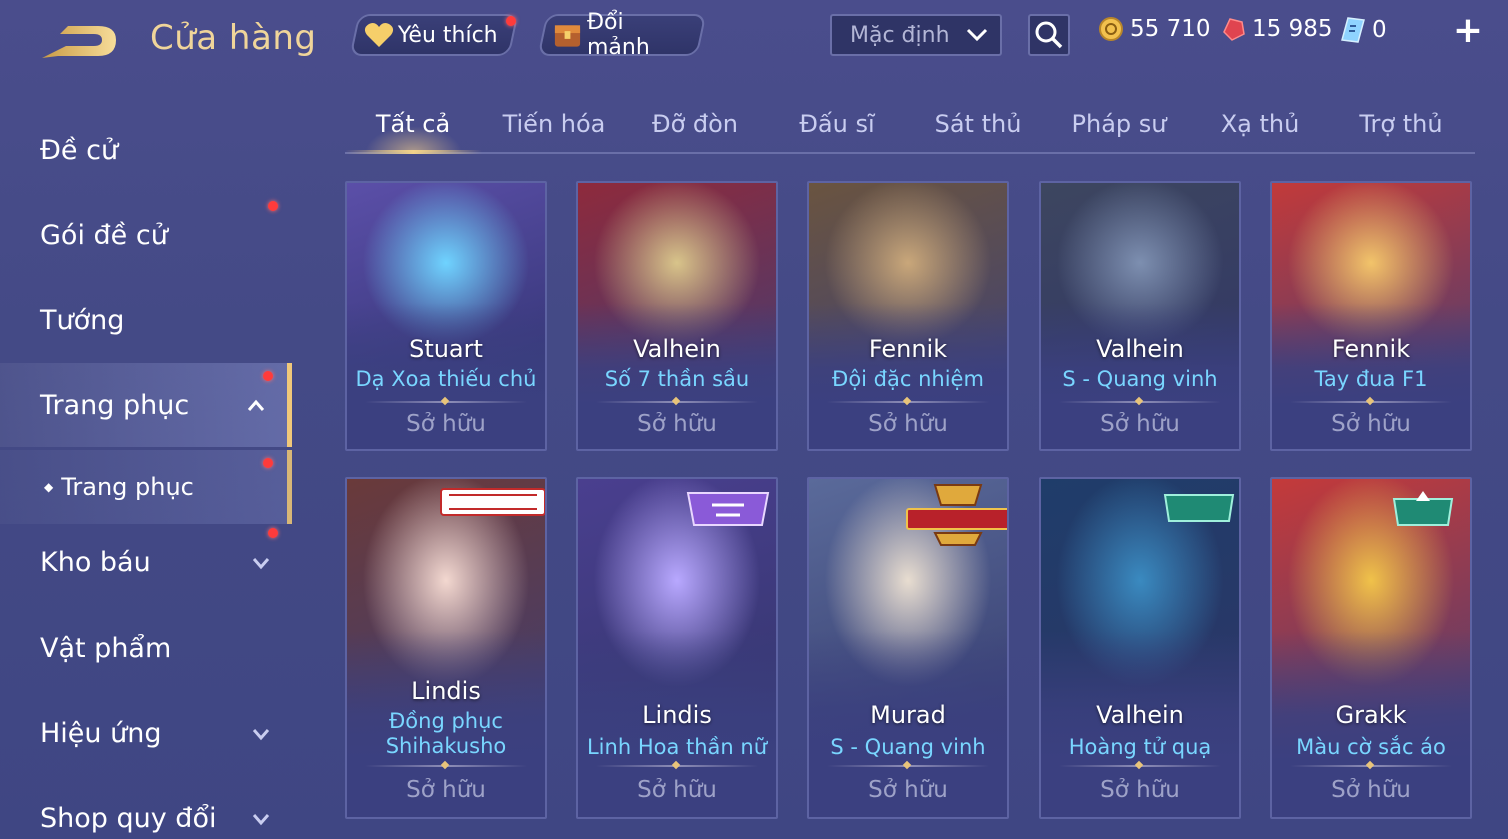  I want to click on tab-tank: Đỡ đòn, so click(695, 124).